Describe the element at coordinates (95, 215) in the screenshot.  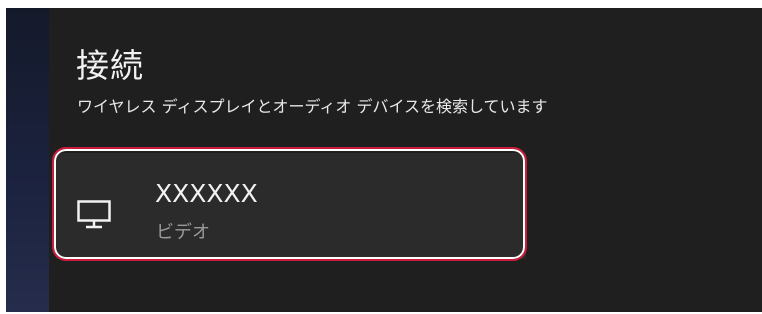
I see `monitor-icon` at that location.